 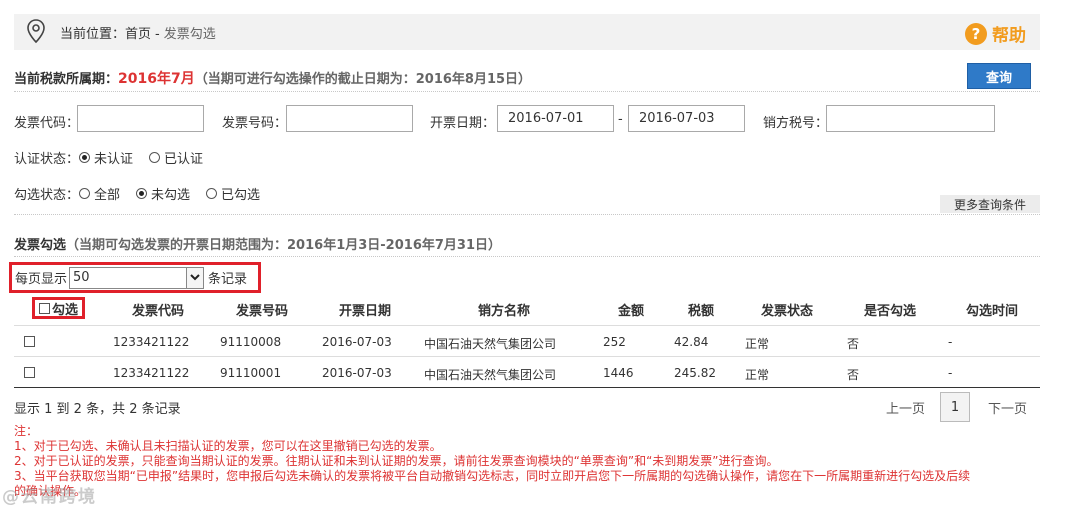 I want to click on notes-heading: 注：, so click(x=26, y=431).